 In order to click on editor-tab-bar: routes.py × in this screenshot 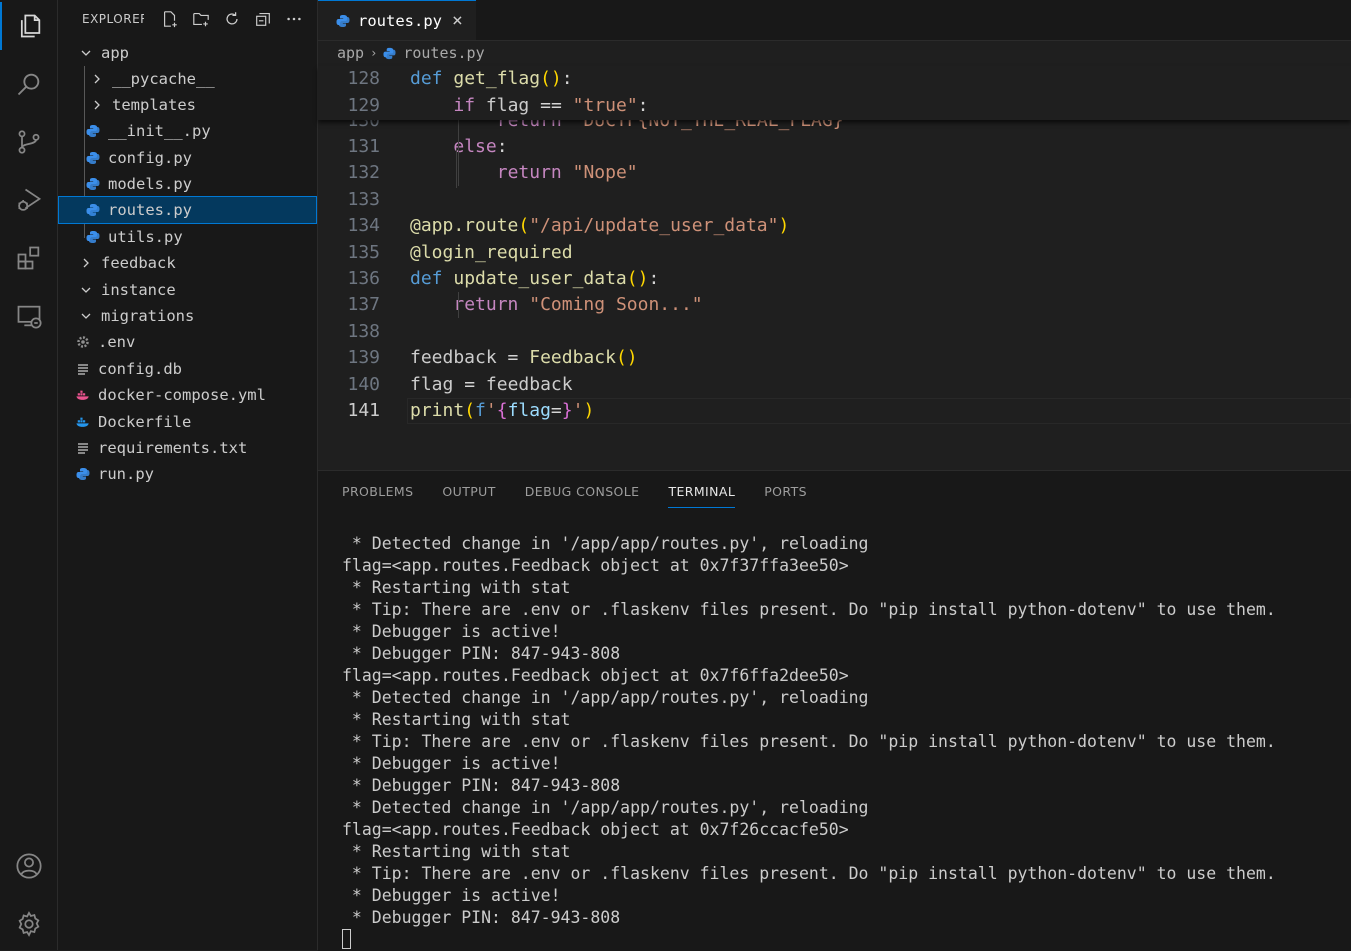, I will do `click(834, 20)`.